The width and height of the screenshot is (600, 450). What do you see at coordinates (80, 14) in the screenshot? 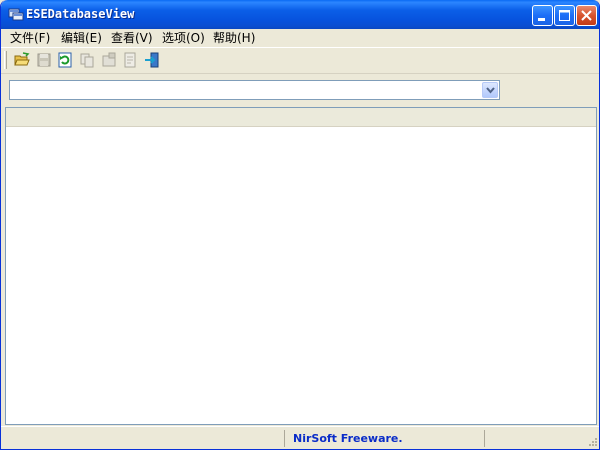
I see `window-title: ESEDatabaseView` at bounding box center [80, 14].